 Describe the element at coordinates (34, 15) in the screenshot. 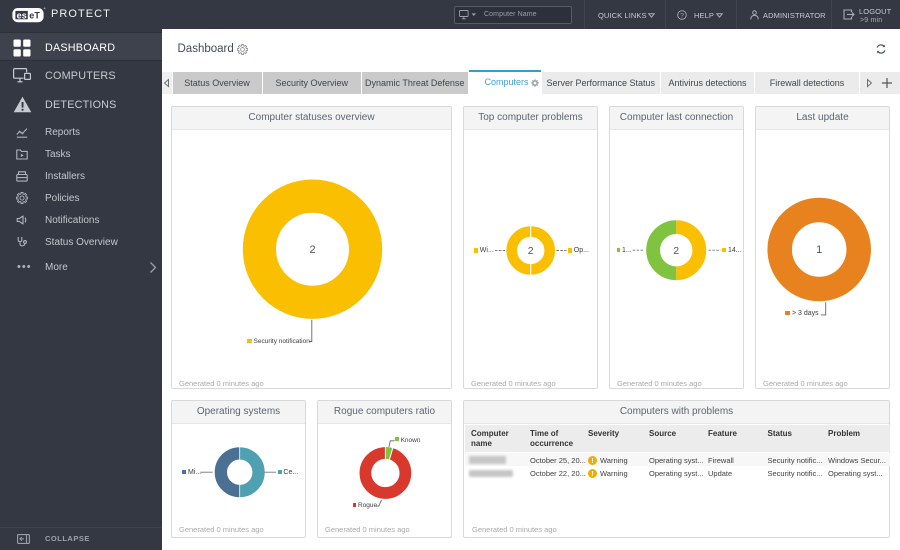

I see `svg-text: eT` at that location.